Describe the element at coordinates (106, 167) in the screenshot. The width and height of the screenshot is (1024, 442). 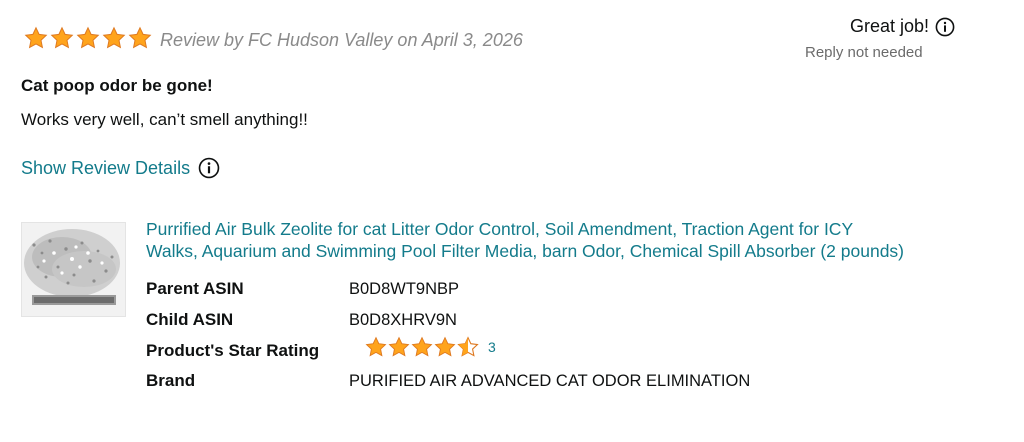
I see `show-review-details-label: Show Review Details` at that location.